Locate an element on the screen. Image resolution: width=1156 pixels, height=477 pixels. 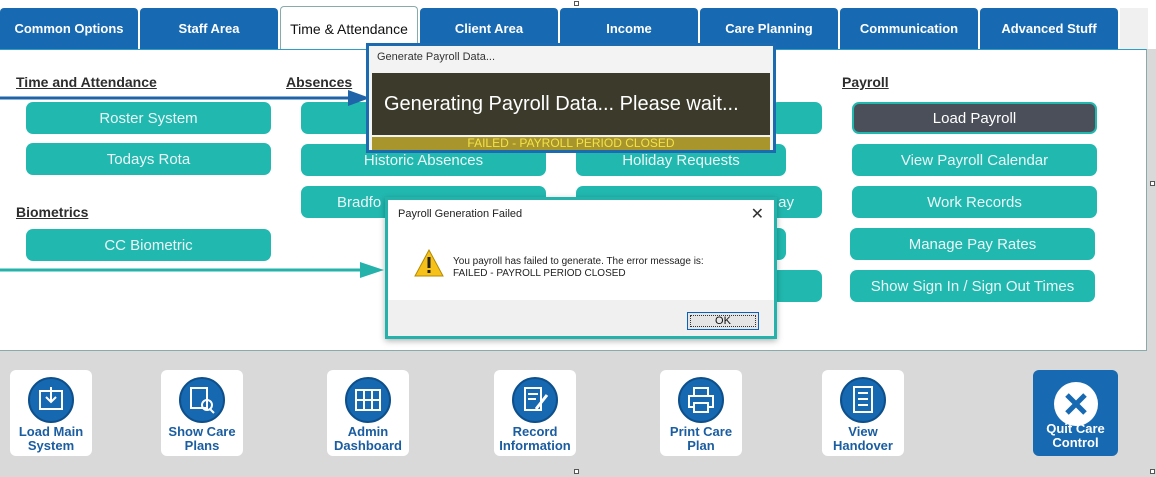
section-heading-biometrics: Biometrics is located at coordinates (52, 212).